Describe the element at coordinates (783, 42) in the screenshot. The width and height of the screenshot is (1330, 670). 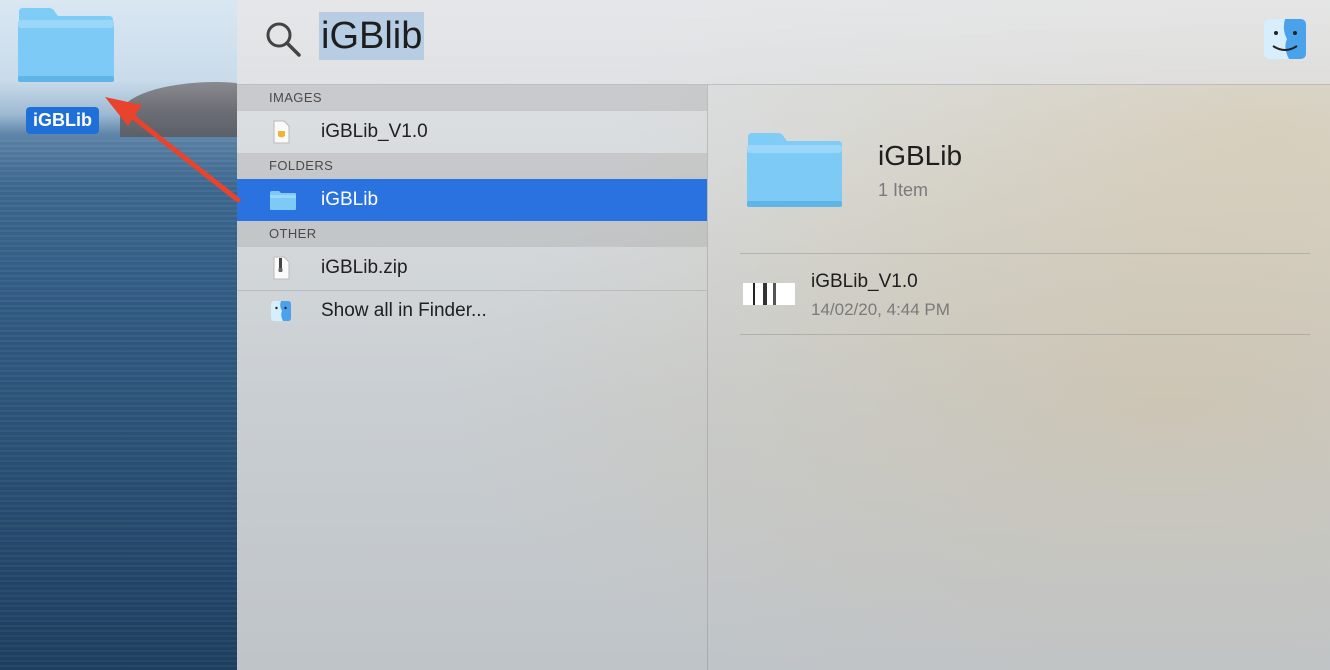
I see `spotlight-search-bar: iGBlib` at that location.